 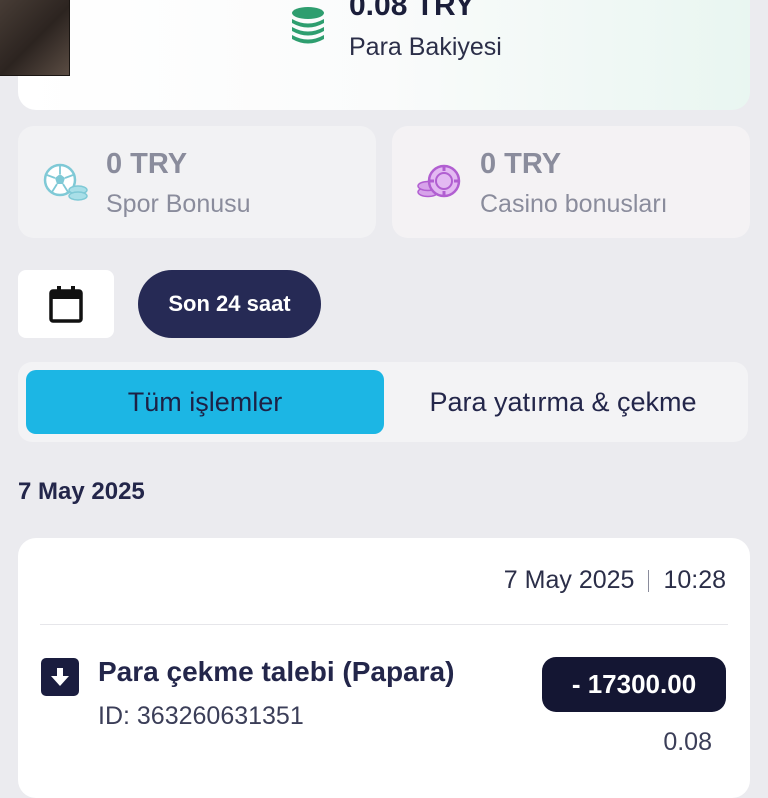 I want to click on balance-amount: 0.08 TRY, so click(x=412, y=11).